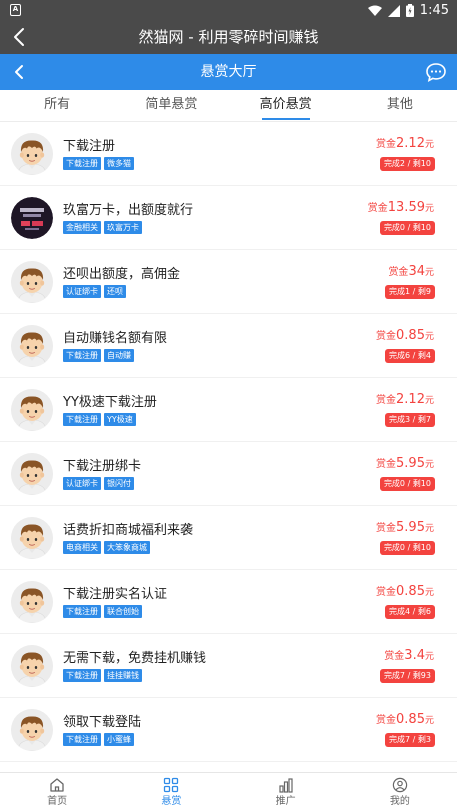 This screenshot has width=457, height=812. Describe the element at coordinates (286, 785) in the screenshot. I see `bar-chart-icon` at that location.